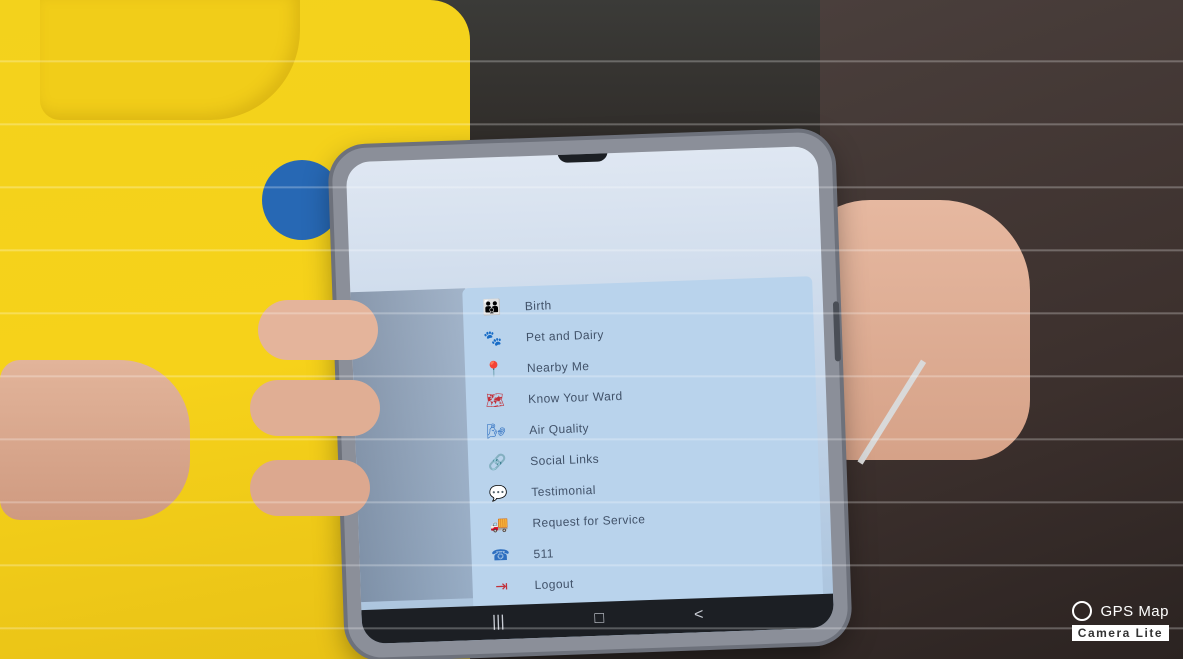  I want to click on shirt-collar, so click(170, 60).